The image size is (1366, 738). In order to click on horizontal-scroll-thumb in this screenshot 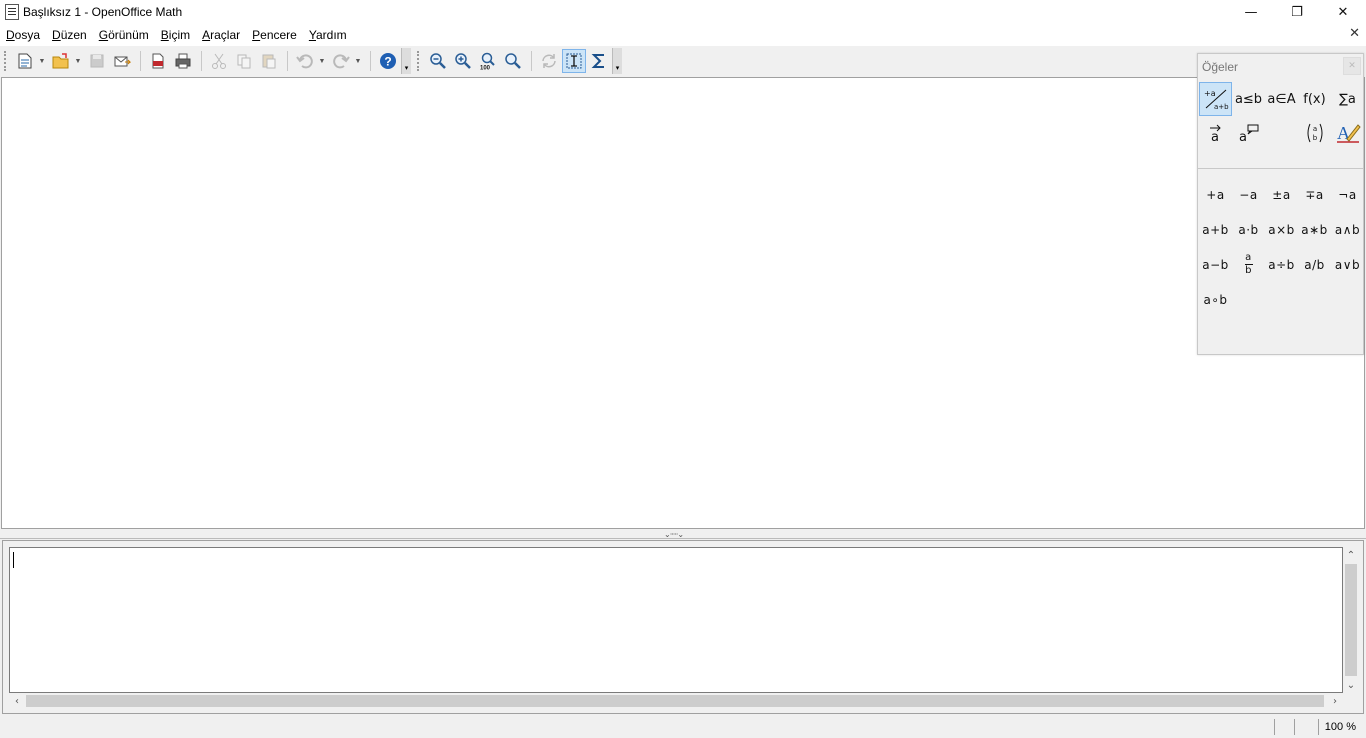, I will do `click(675, 701)`.